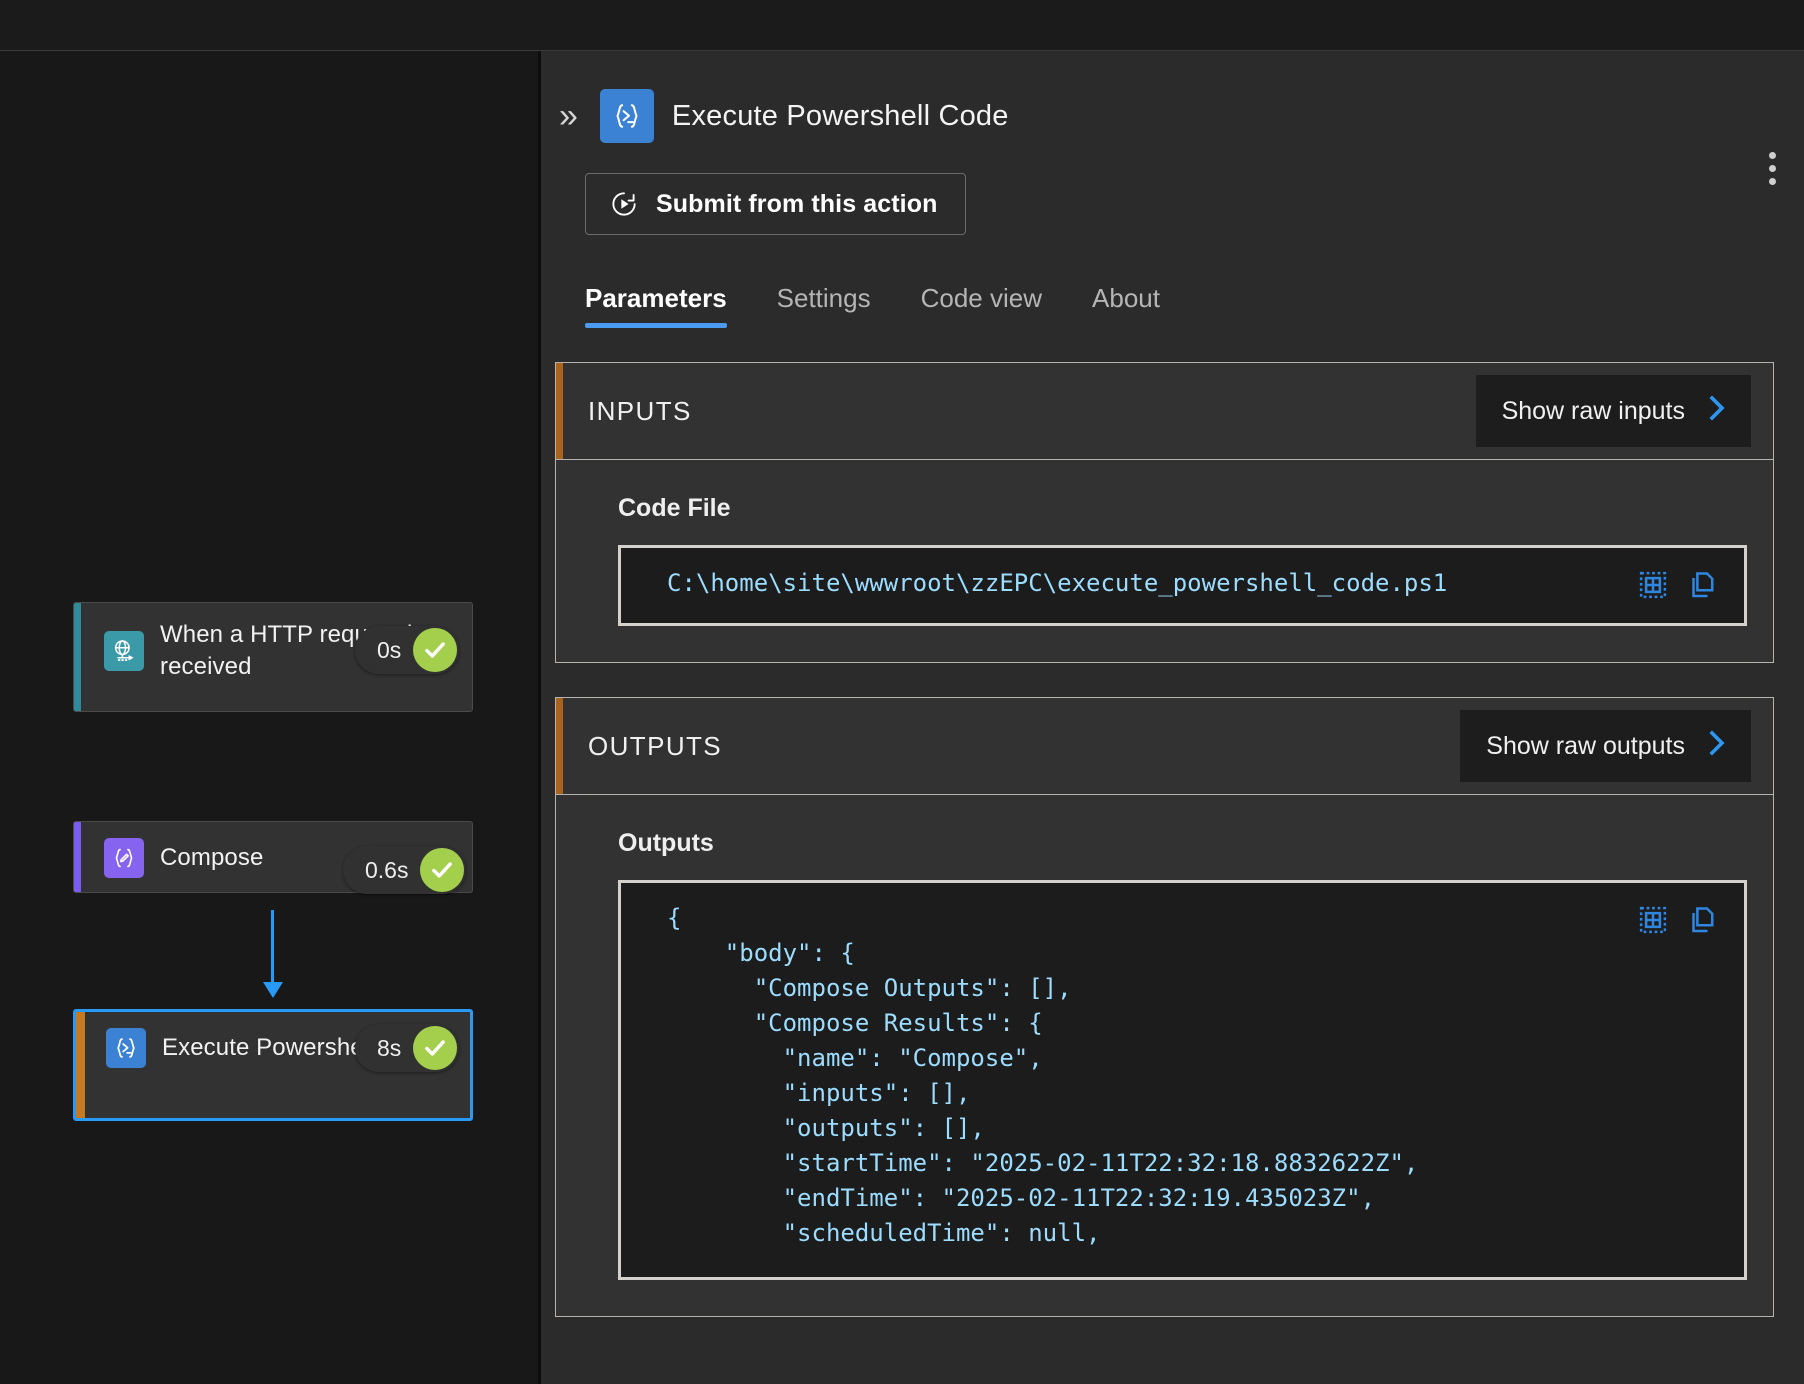 Image resolution: width=1804 pixels, height=1384 pixels. Describe the element at coordinates (655, 745) in the screenshot. I see `outputs-section-title: OUTPUTS` at that location.